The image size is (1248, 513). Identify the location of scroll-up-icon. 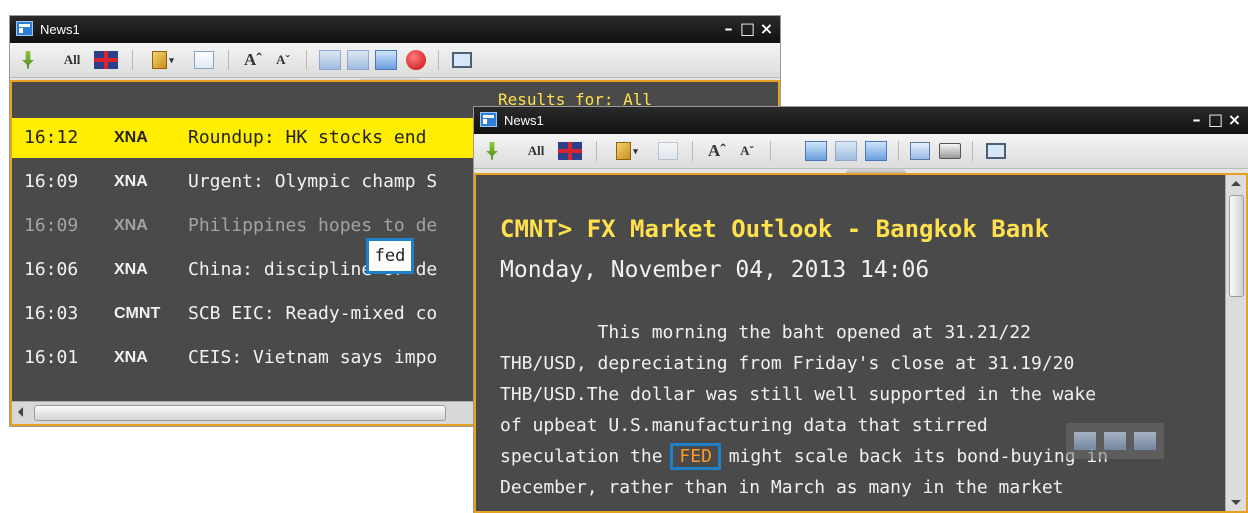
(1236, 183).